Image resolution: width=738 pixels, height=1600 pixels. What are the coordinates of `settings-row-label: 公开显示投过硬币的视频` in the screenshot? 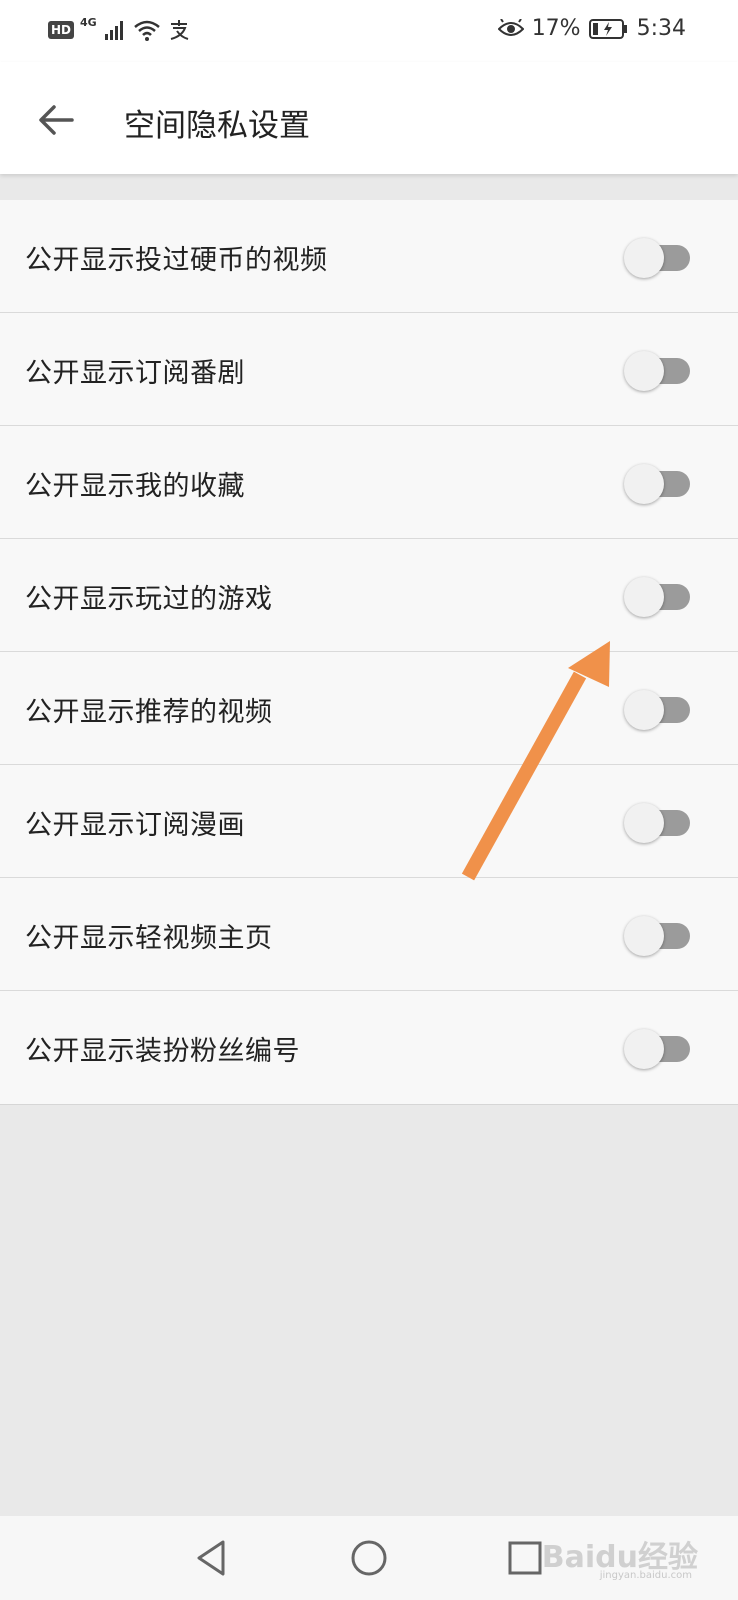 It's located at (176, 260).